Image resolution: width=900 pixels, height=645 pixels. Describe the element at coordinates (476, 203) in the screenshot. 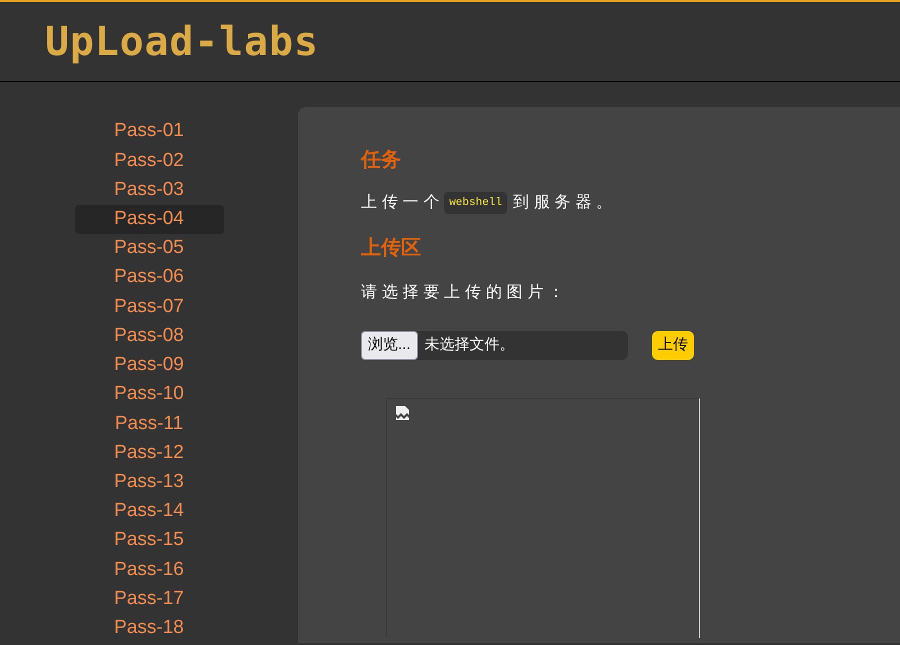

I see `code-snippet: webshell` at that location.